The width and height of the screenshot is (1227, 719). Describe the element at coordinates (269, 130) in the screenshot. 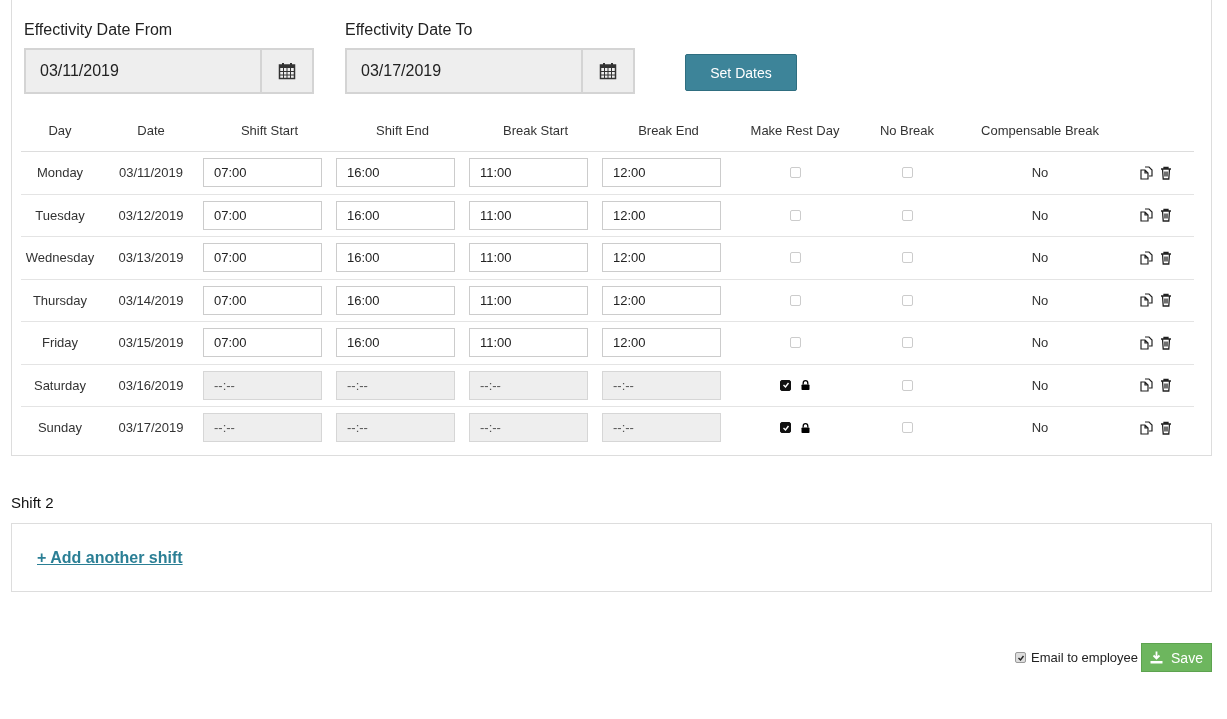

I see `column-header: Shift Start` at that location.